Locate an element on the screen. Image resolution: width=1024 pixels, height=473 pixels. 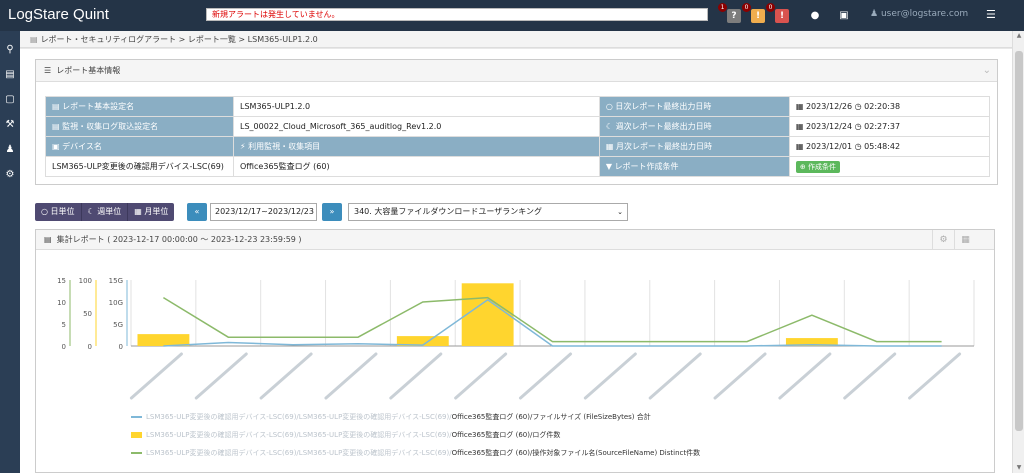
table-label: ▤ 監視・収集ログ取込設定名 is located at coordinates (139, 126).